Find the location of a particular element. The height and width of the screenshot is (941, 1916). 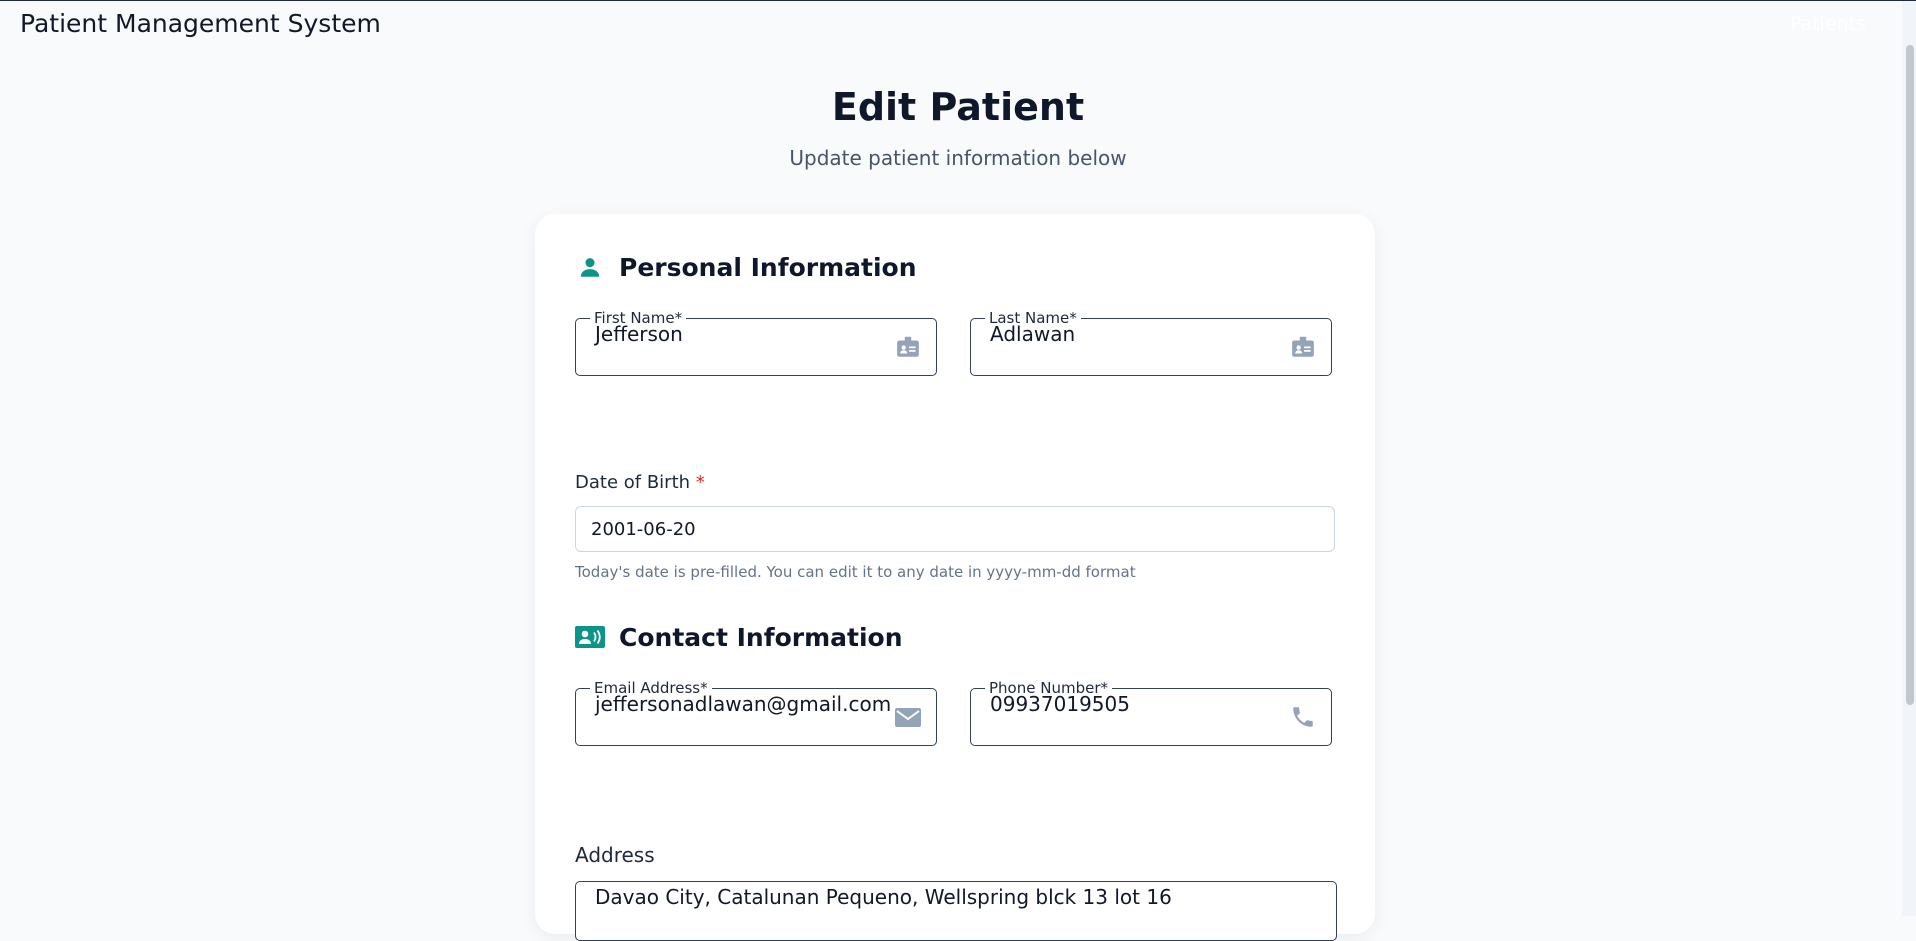

person-icon is located at coordinates (590, 267).